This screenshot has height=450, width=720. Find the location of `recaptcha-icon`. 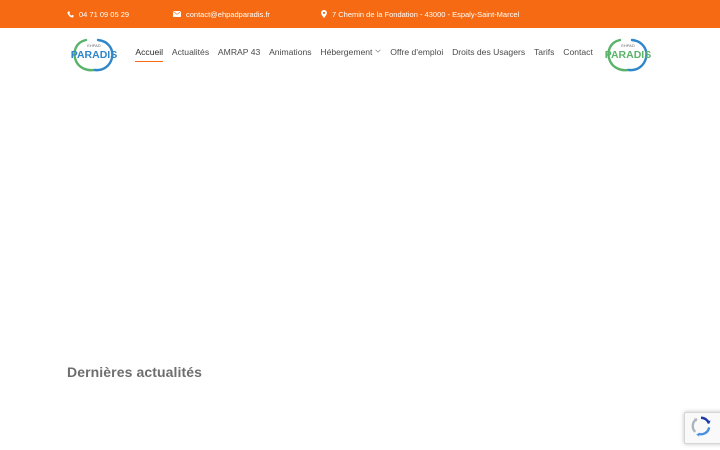

recaptcha-icon is located at coordinates (701, 428).